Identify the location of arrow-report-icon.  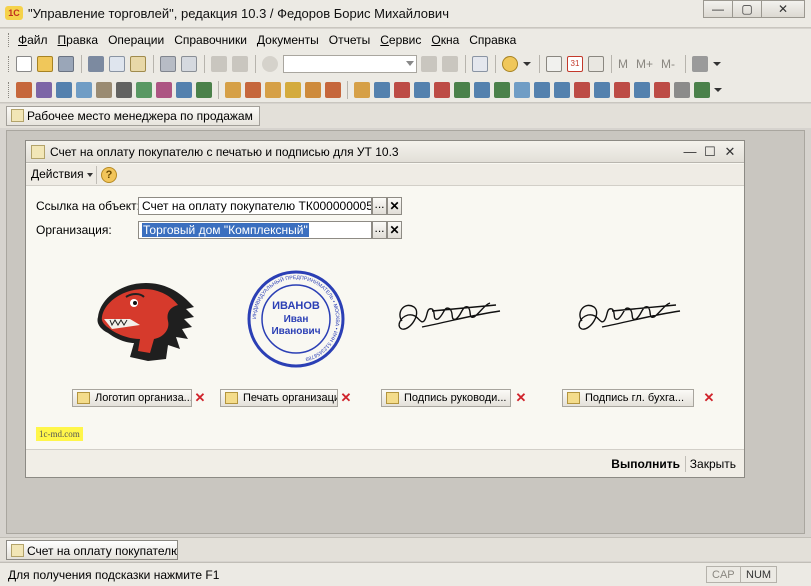
(522, 90).